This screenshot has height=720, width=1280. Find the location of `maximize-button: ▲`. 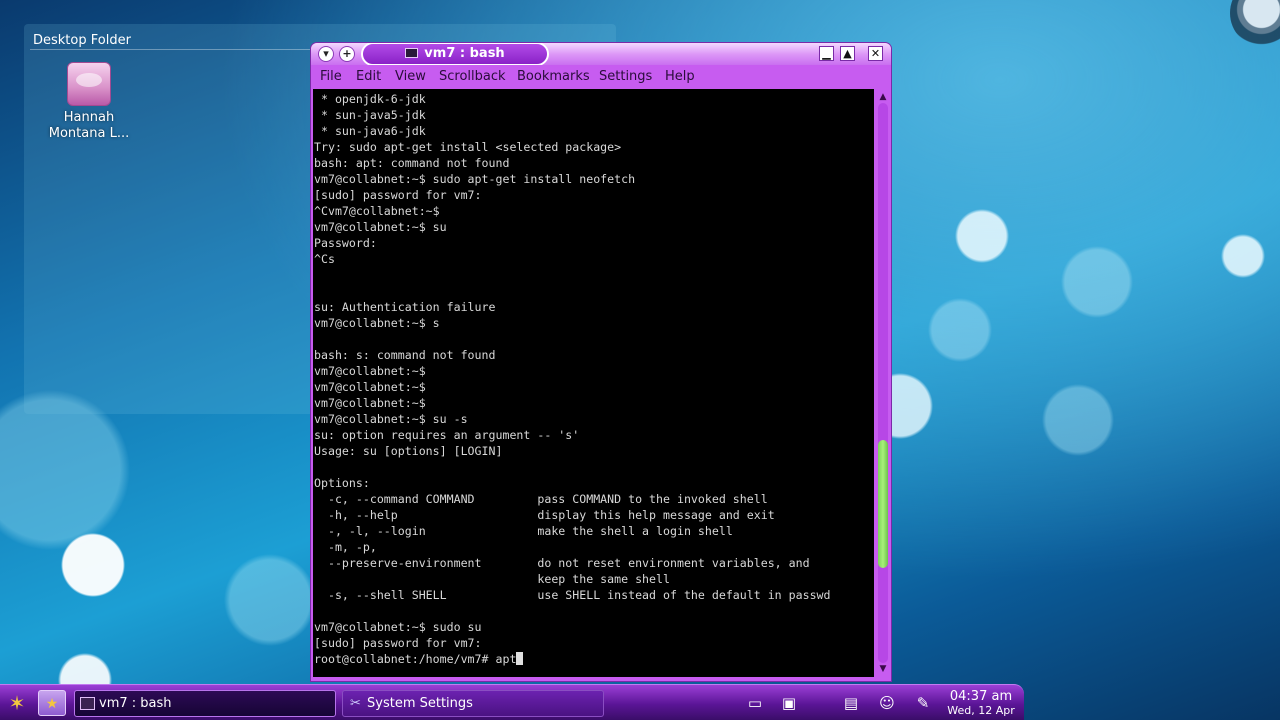

maximize-button: ▲ is located at coordinates (847, 53).